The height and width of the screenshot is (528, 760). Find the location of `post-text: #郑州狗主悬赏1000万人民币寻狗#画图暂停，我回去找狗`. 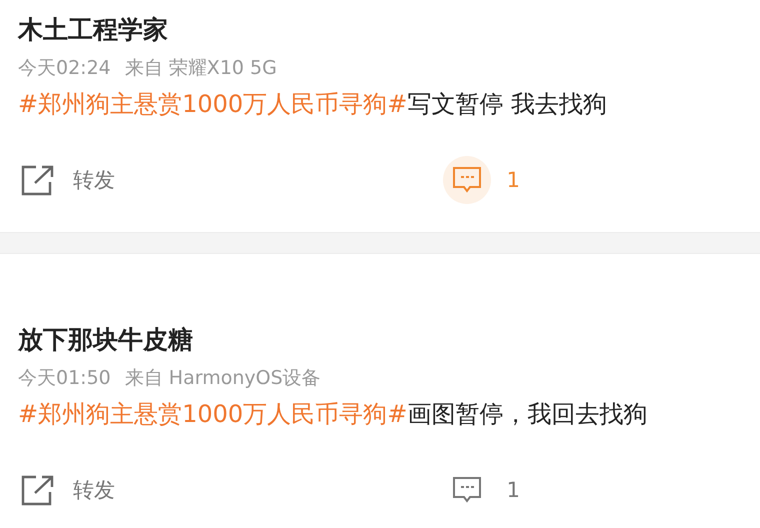

post-text: #郑州狗主悬赏1000万人民币寻狗#画图暂停，我回去找狗 is located at coordinates (333, 414).